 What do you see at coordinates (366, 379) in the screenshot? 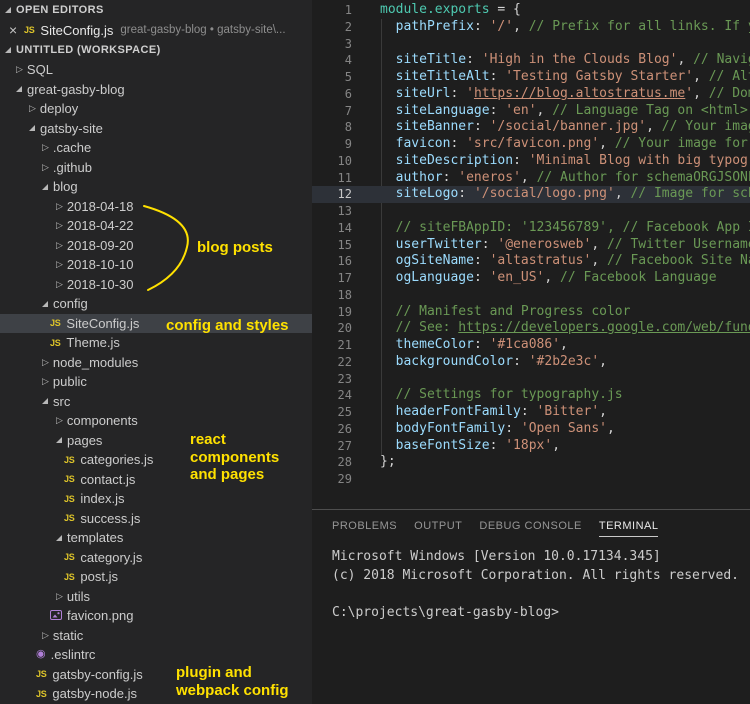
I see `line-content` at bounding box center [366, 379].